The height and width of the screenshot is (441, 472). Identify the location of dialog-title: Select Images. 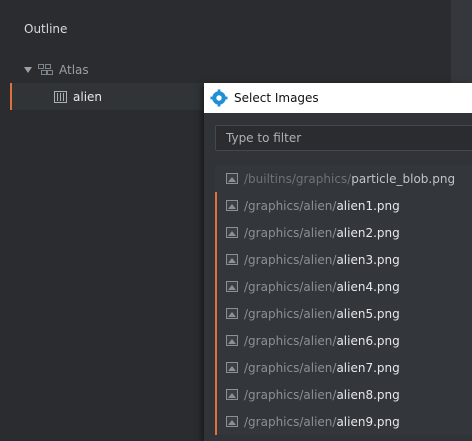
(276, 98).